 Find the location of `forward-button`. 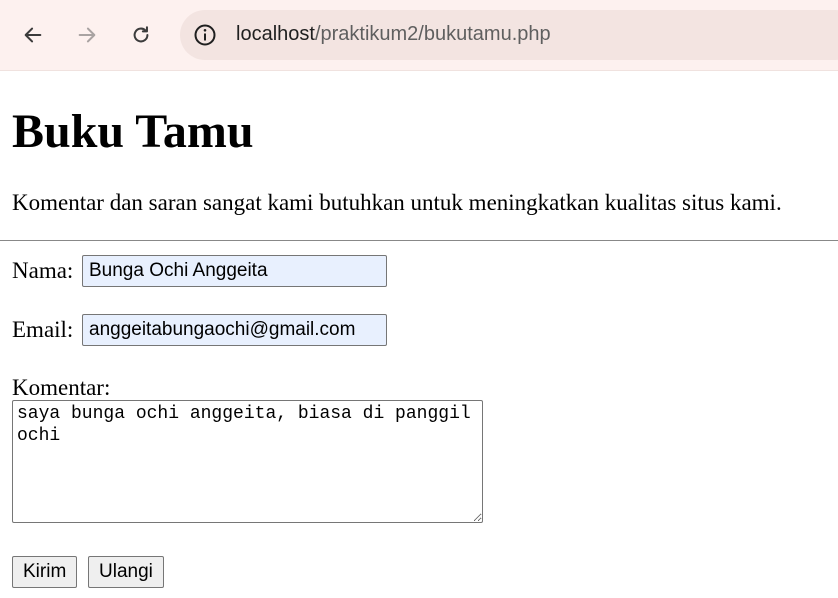

forward-button is located at coordinates (87, 35).